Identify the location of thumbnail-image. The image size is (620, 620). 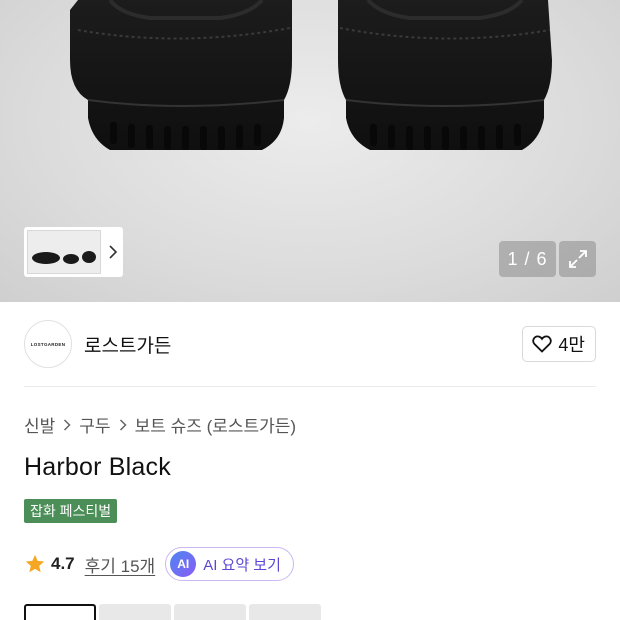
(64, 252).